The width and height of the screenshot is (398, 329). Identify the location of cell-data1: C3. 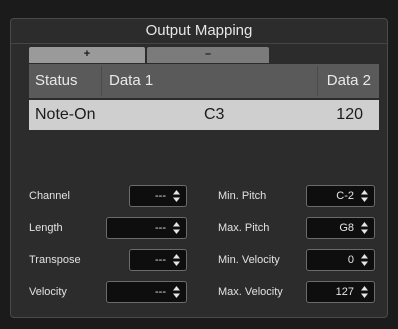
(214, 114).